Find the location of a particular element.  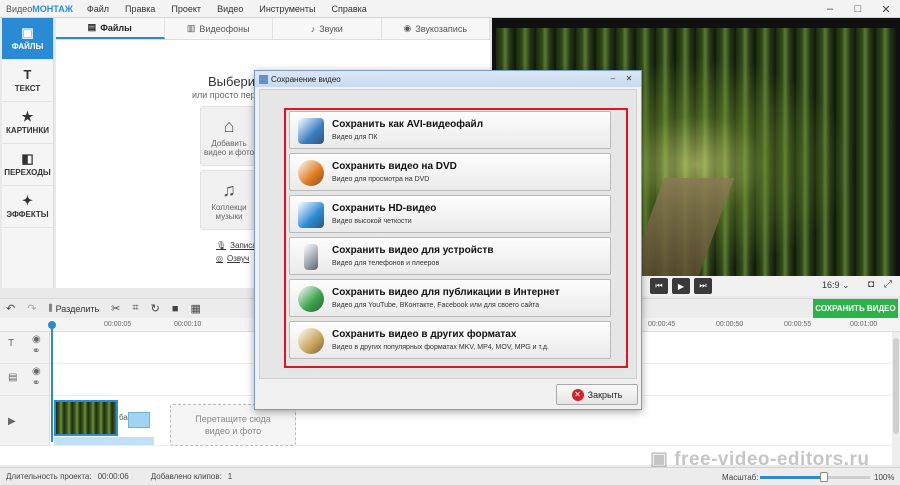

option-subtitle: Видео для просмотра на DVD is located at coordinates (381, 179).